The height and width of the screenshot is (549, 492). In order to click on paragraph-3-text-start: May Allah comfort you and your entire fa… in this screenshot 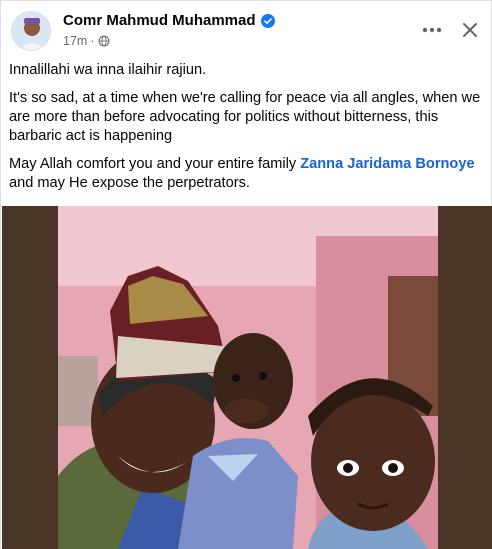, I will do `click(155, 164)`.